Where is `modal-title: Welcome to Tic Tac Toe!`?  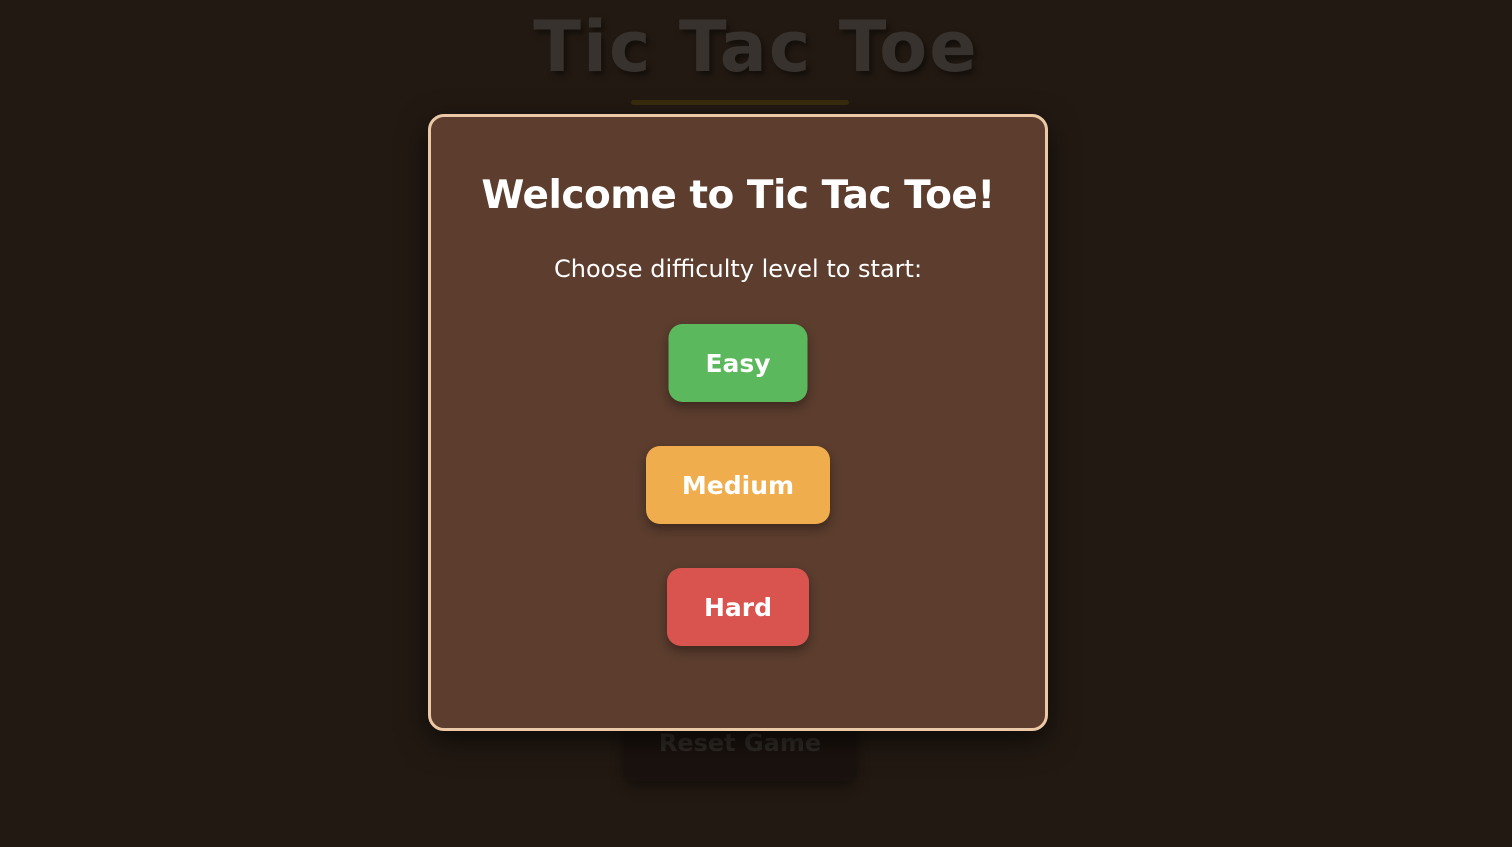 modal-title: Welcome to Tic Tac Toe! is located at coordinates (738, 195).